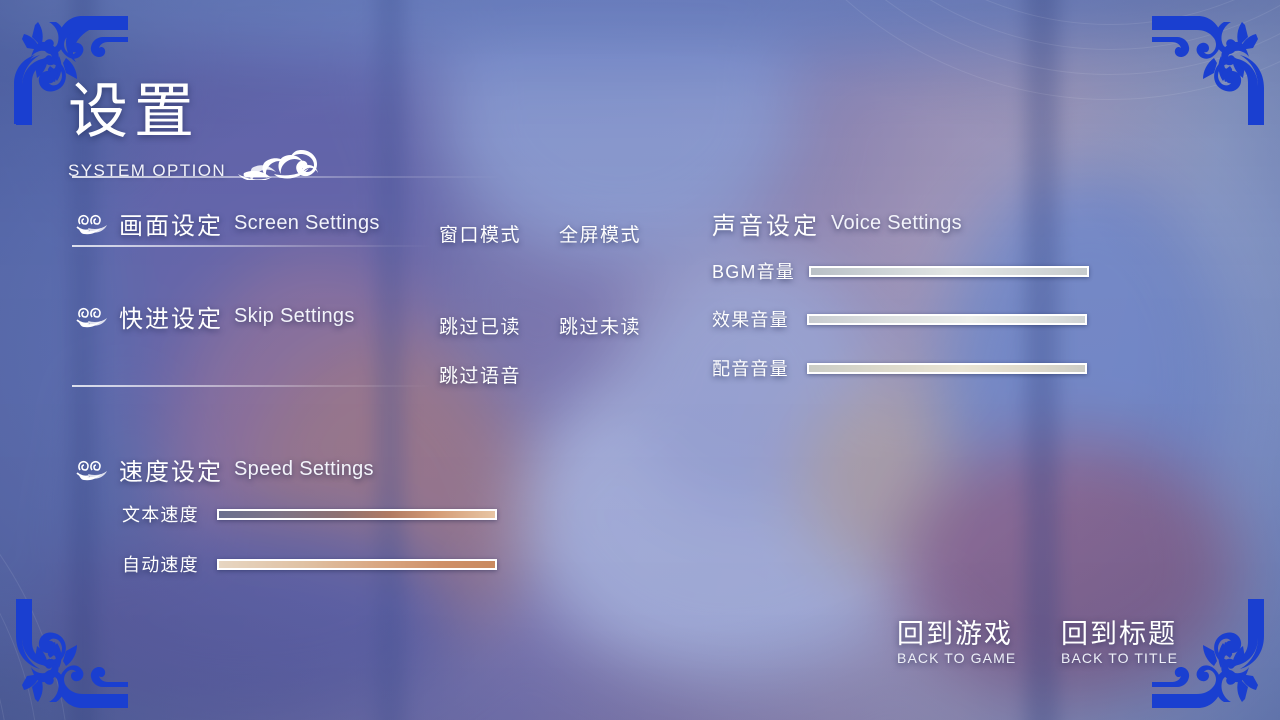  I want to click on slider-label: 自动速度, so click(160, 565).